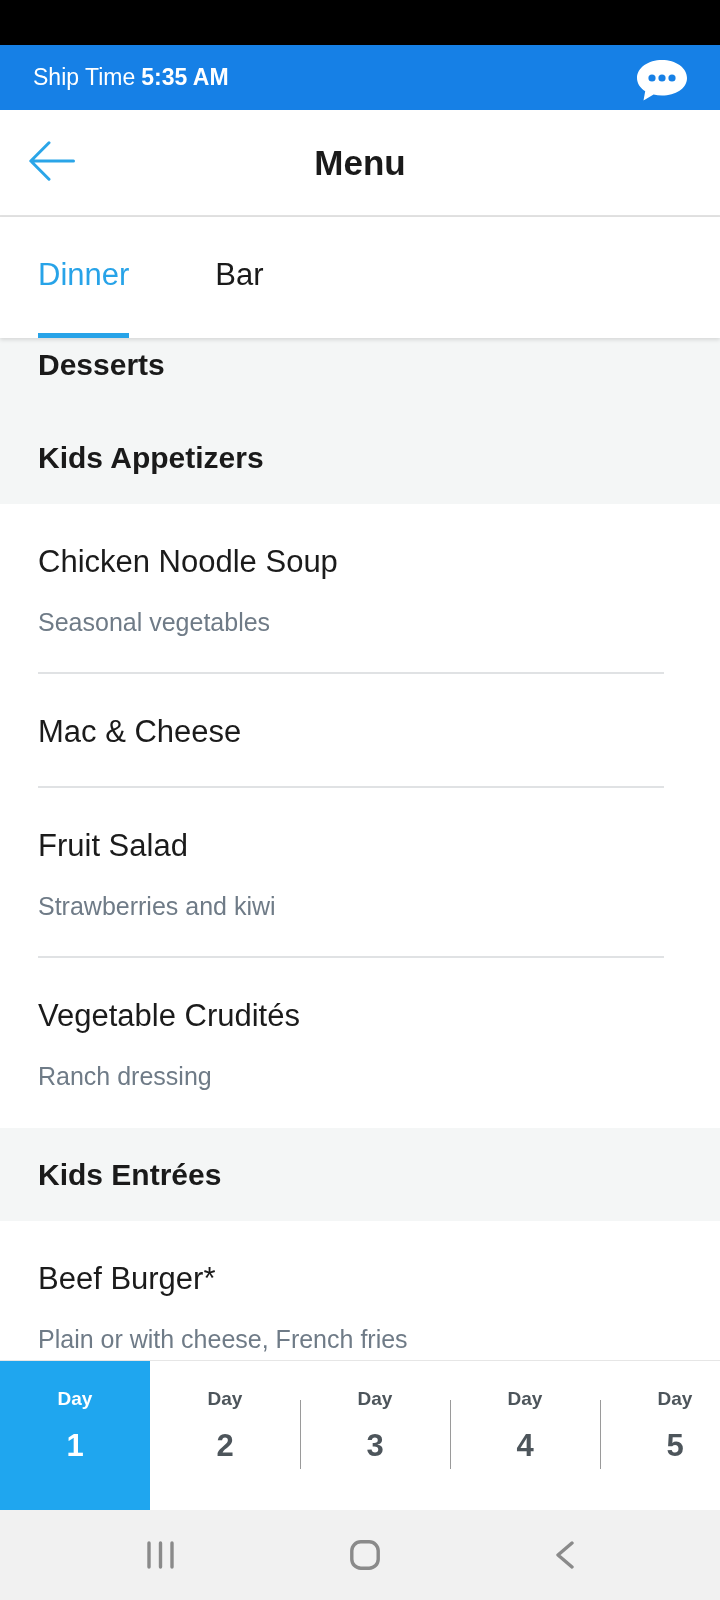  Describe the element at coordinates (239, 277) in the screenshot. I see `menu-tab: Bar` at that location.